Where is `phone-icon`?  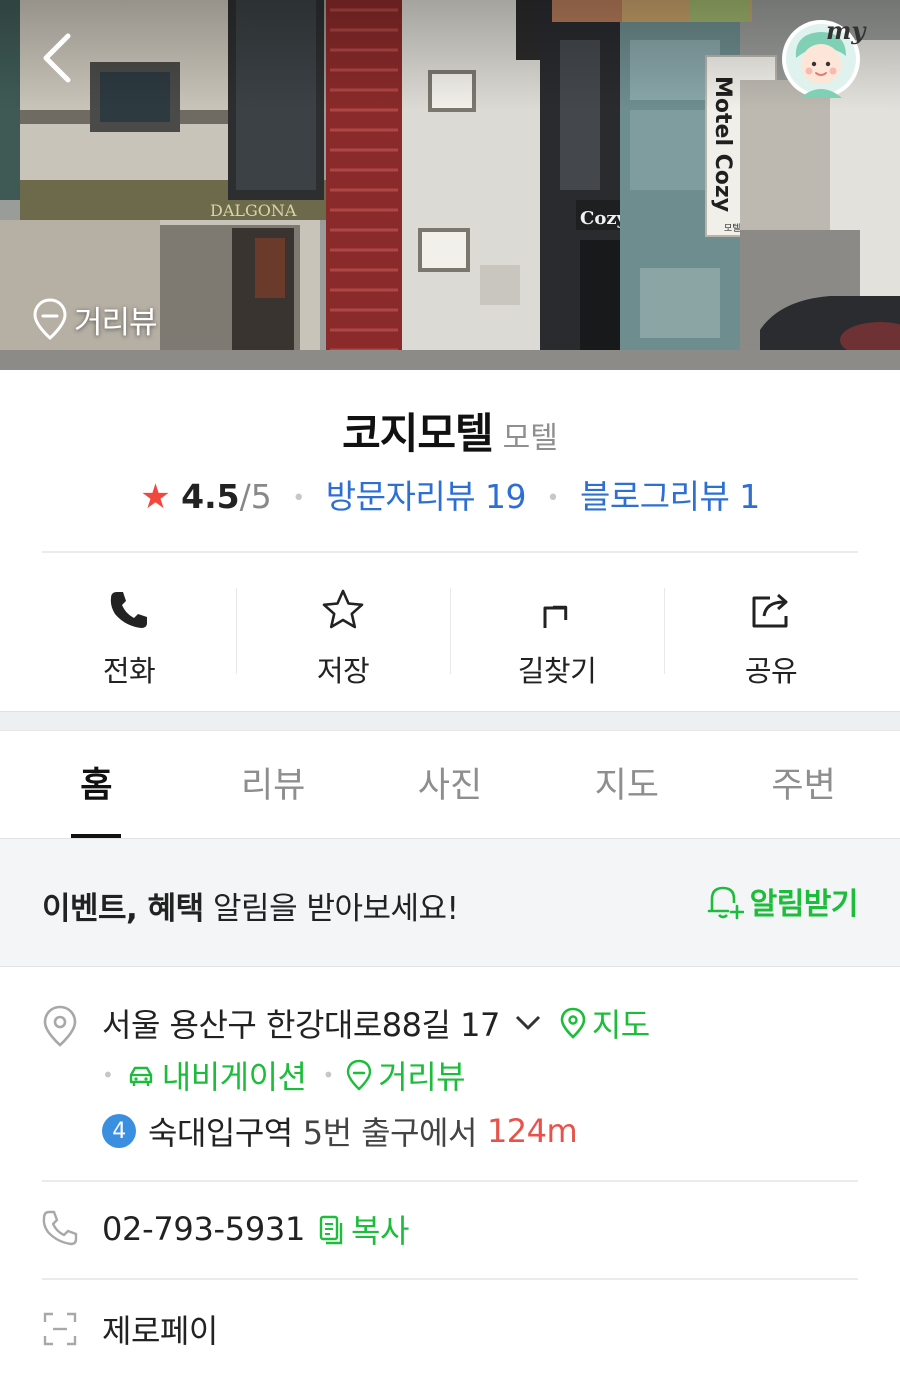
phone-icon is located at coordinates (128, 610).